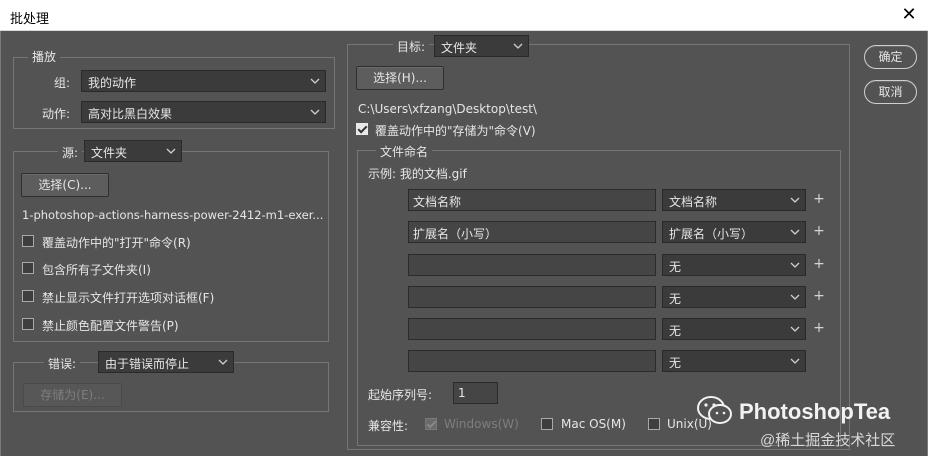 This screenshot has width=928, height=456. What do you see at coordinates (109, 153) in the screenshot?
I see `source-select-value: 文件夹` at bounding box center [109, 153].